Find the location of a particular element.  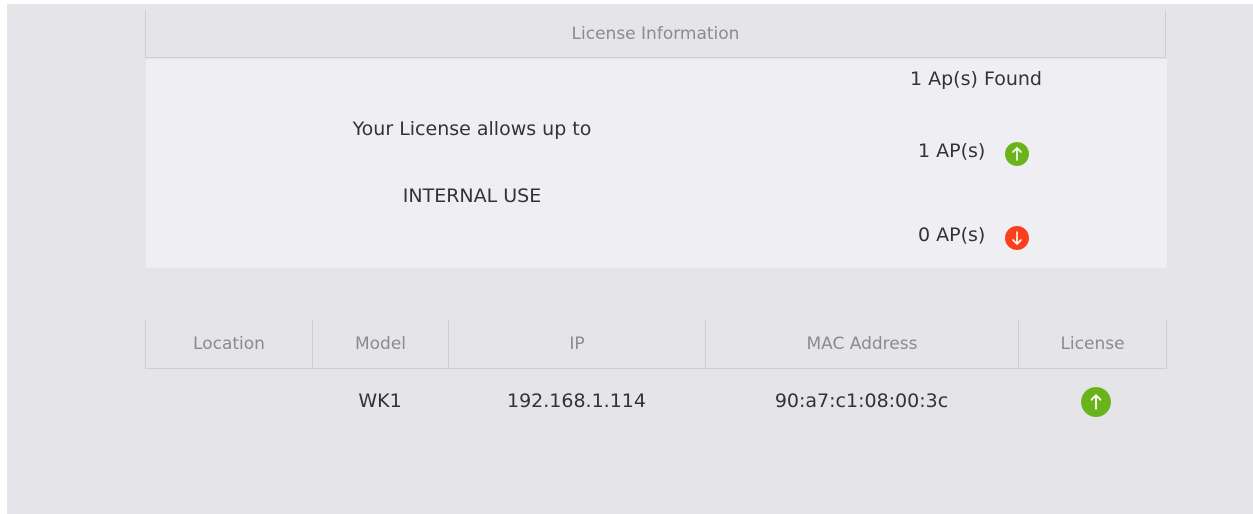

column-header-model: Model is located at coordinates (380, 344).